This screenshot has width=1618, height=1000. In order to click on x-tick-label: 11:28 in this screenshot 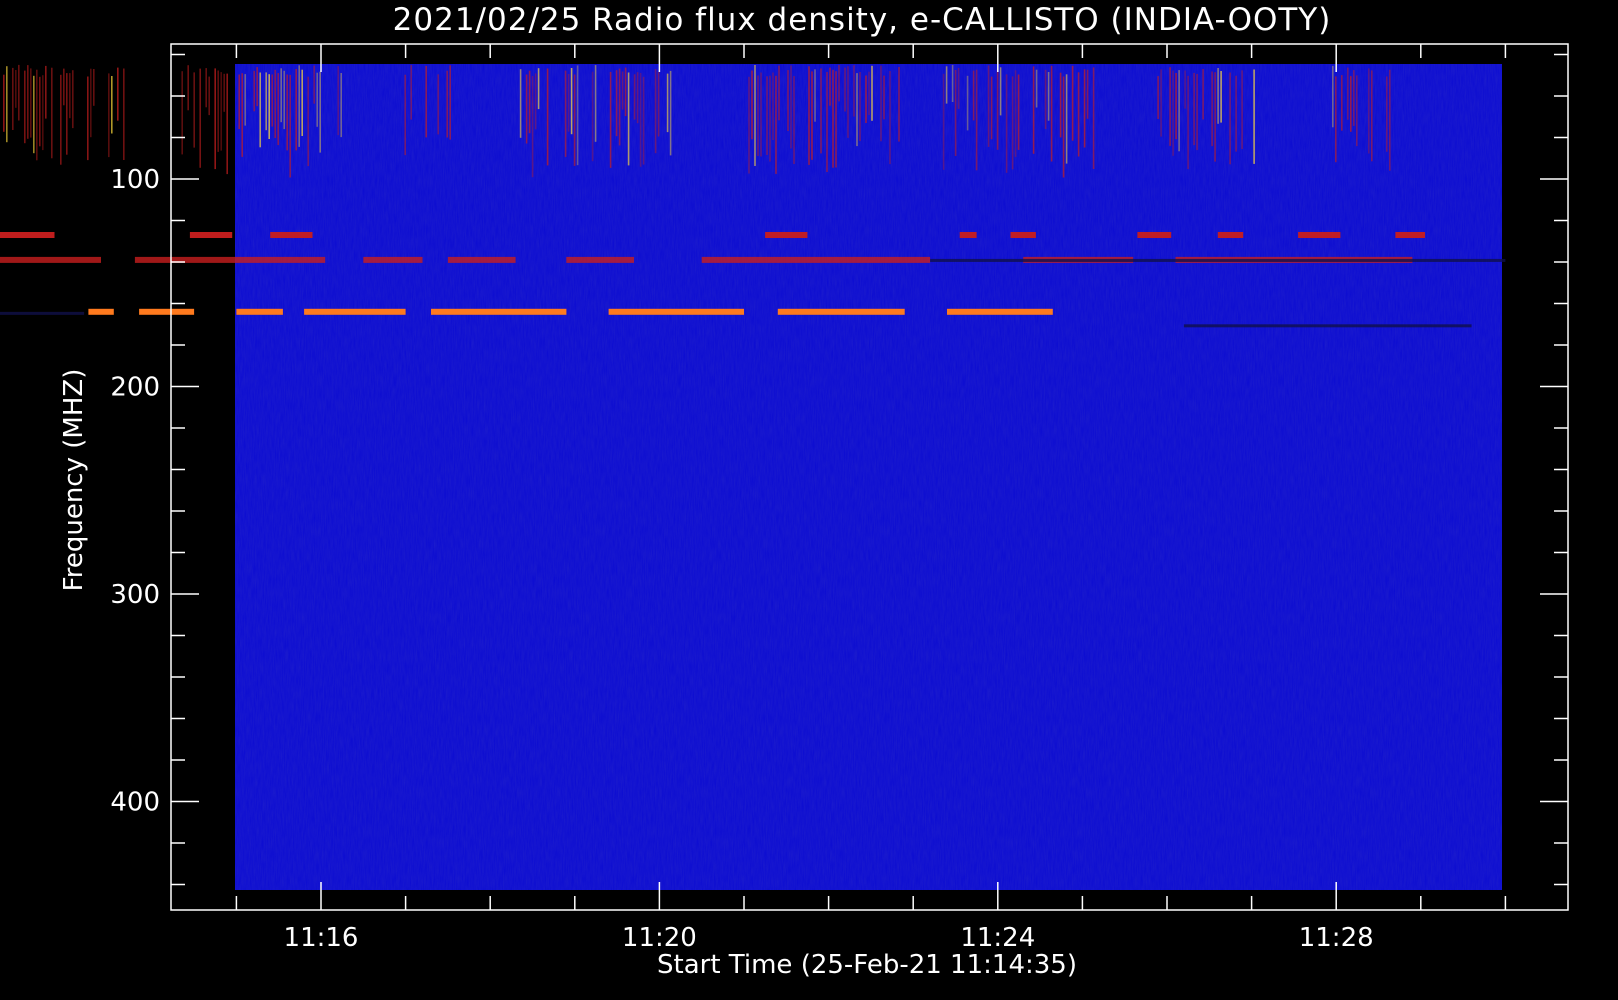, I will do `click(1336, 938)`.